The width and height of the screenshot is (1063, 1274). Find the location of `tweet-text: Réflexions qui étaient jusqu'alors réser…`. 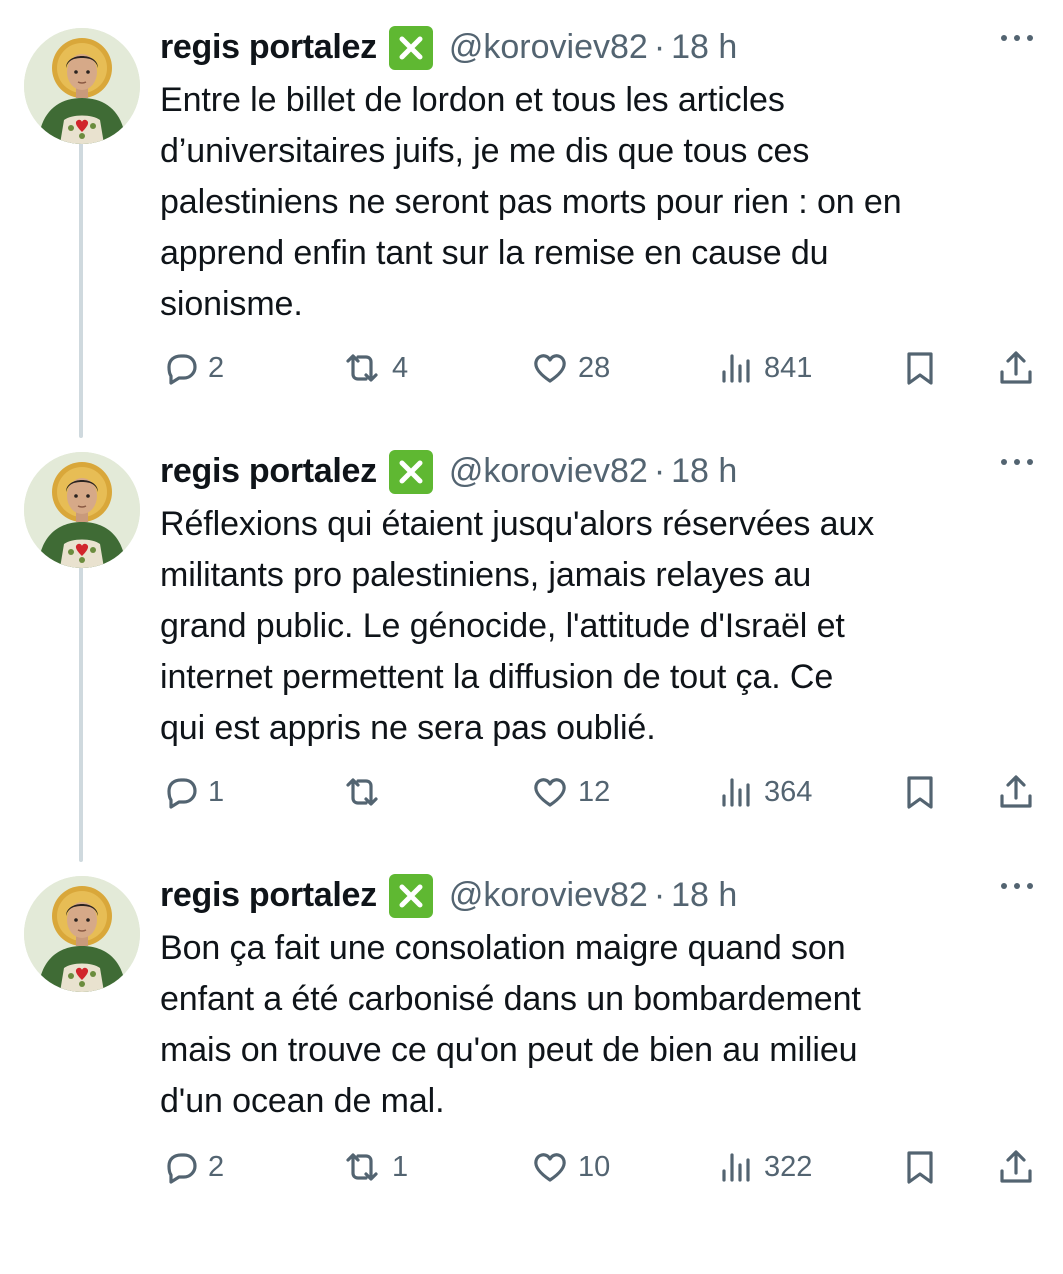

tweet-text: Réflexions qui étaient jusqu'alors réser… is located at coordinates (517, 626).